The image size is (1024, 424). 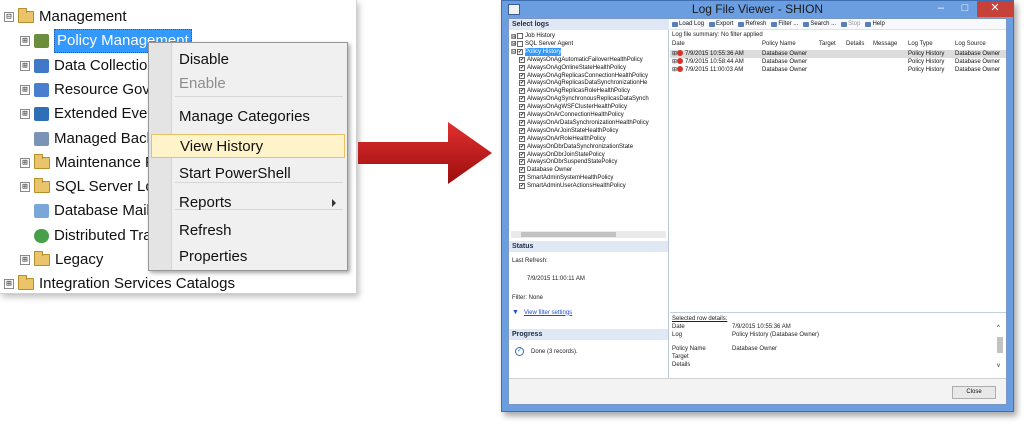 I want to click on menu-item-disable: Disable, so click(x=261, y=60).